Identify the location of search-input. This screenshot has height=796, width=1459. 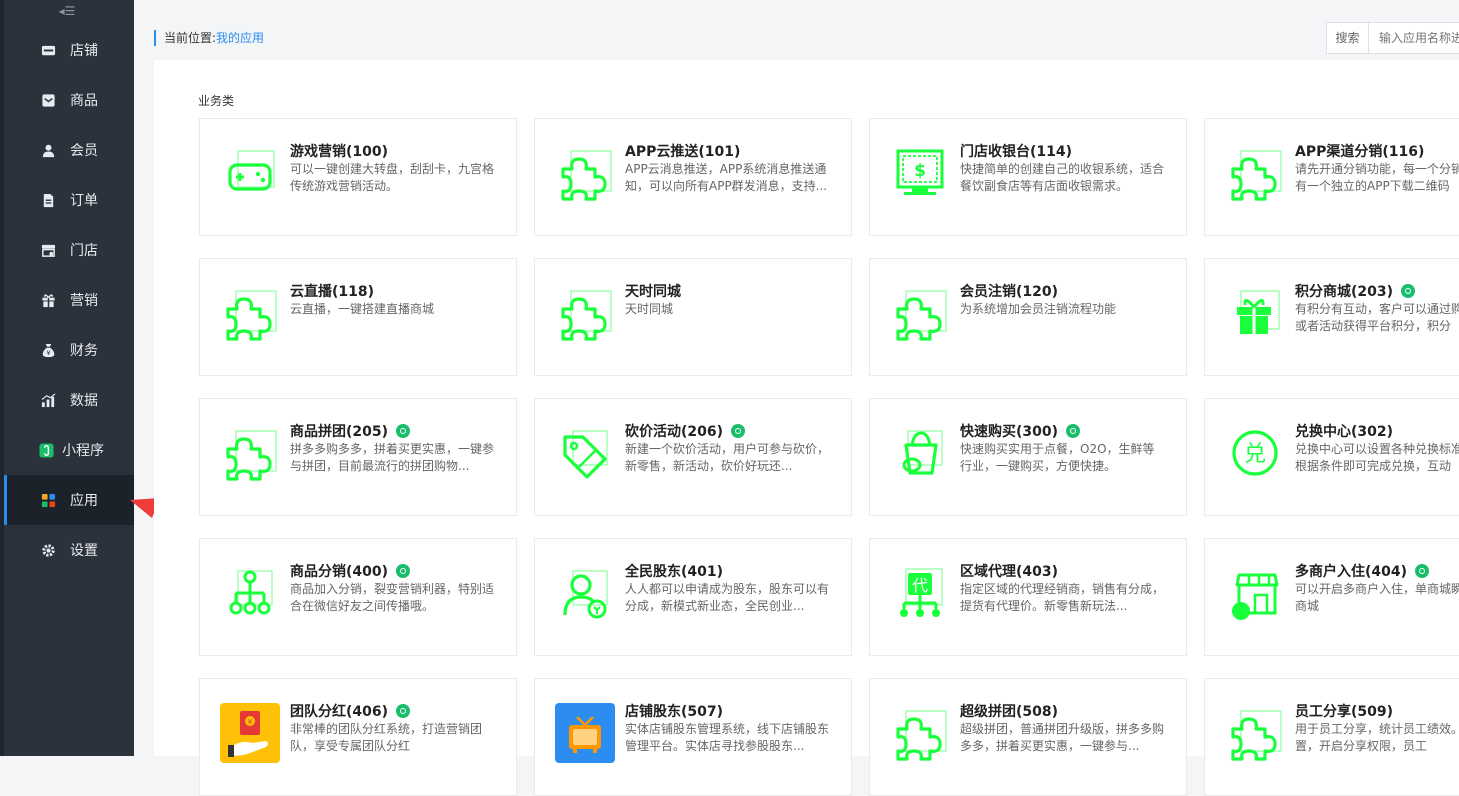
(1414, 38).